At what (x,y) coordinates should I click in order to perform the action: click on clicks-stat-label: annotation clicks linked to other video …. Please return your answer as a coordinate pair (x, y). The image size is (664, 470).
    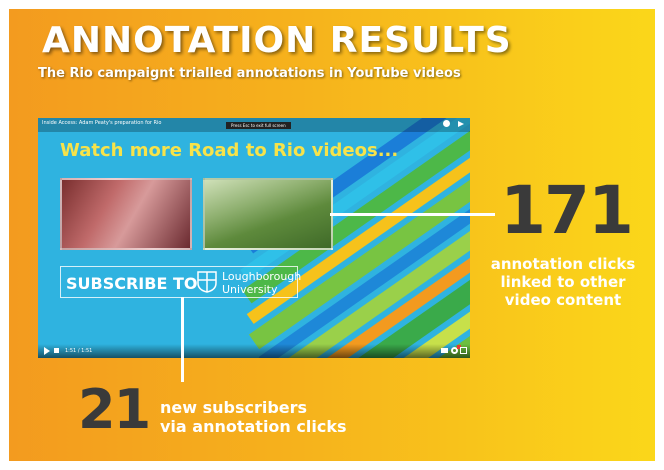
    Looking at the image, I should click on (563, 282).